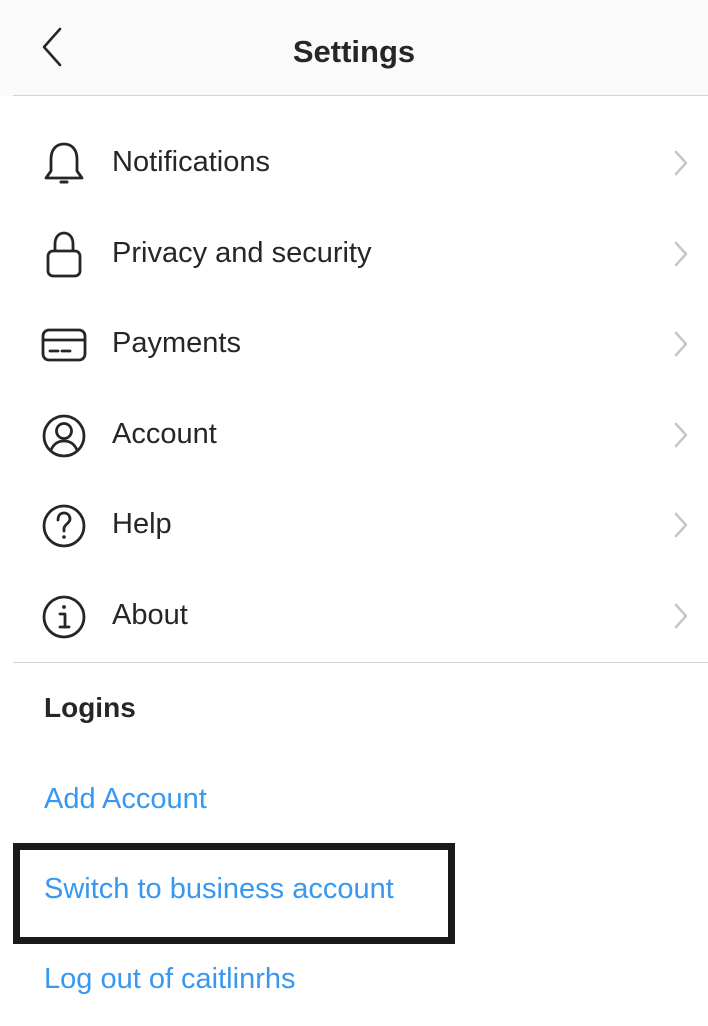 The width and height of the screenshot is (708, 1026). Describe the element at coordinates (354, 163) in the screenshot. I see `menu-item-notifications: Notifications` at that location.